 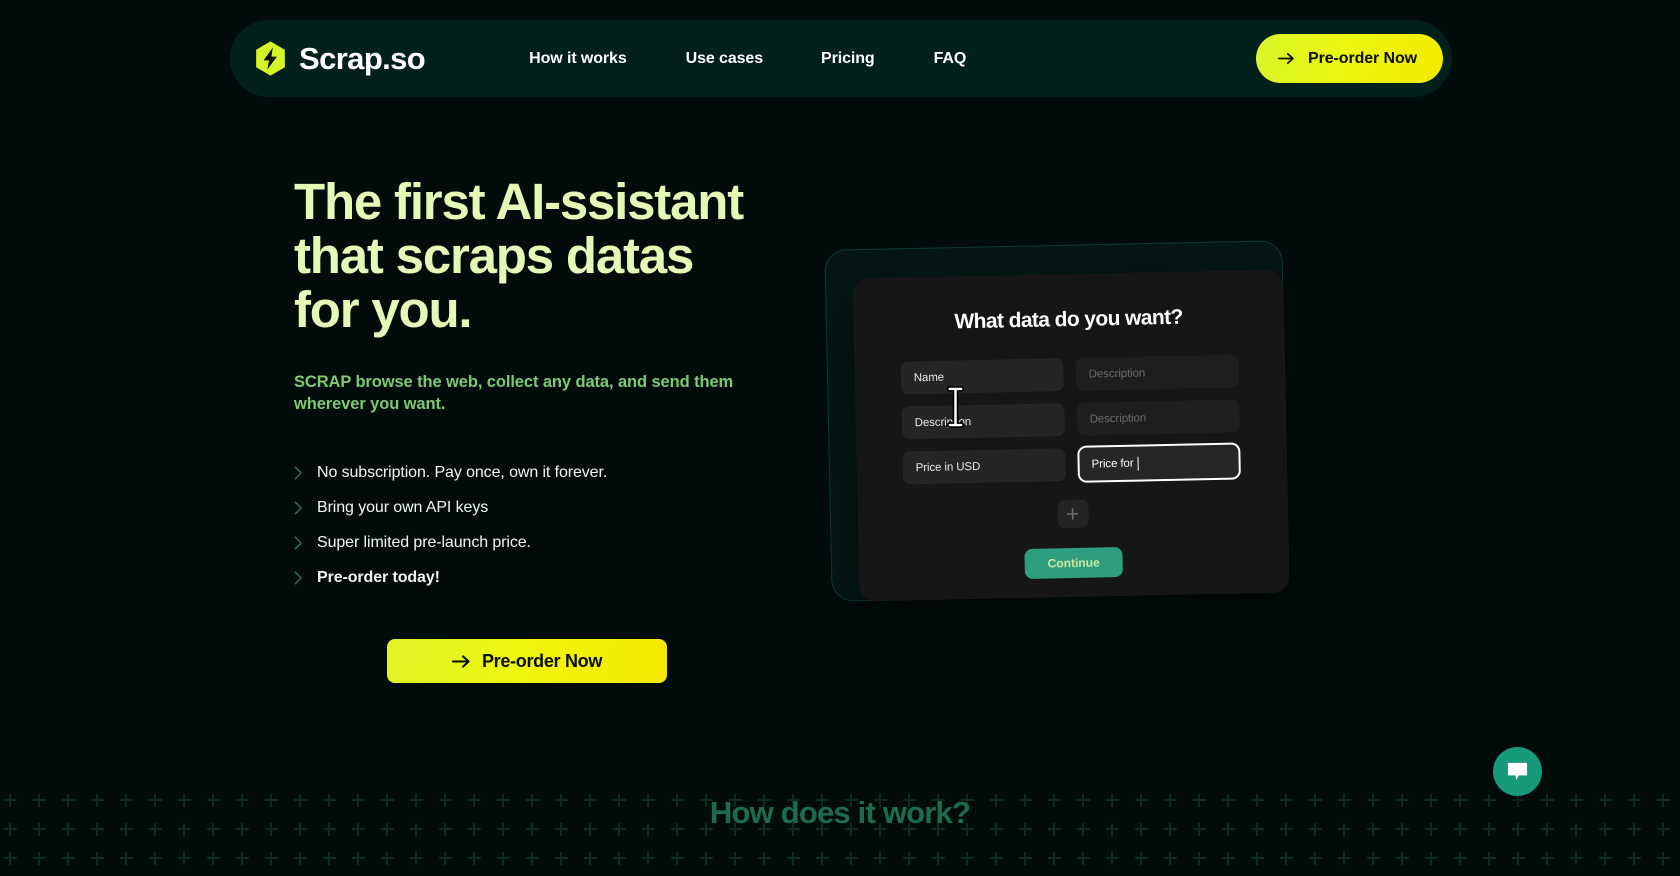 I want to click on mockup-continue-label: Continue, so click(x=1073, y=563).